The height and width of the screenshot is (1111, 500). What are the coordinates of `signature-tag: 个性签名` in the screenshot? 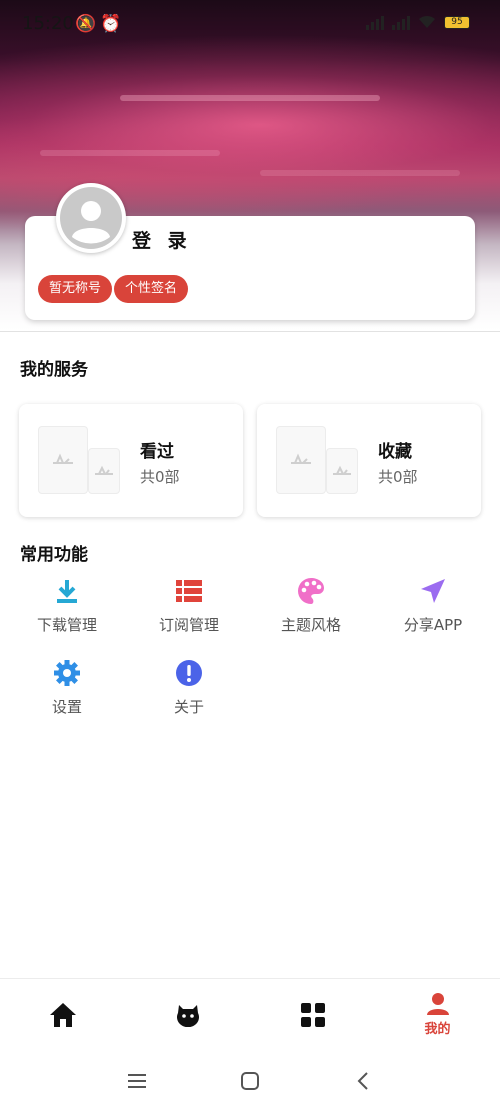 It's located at (151, 289).